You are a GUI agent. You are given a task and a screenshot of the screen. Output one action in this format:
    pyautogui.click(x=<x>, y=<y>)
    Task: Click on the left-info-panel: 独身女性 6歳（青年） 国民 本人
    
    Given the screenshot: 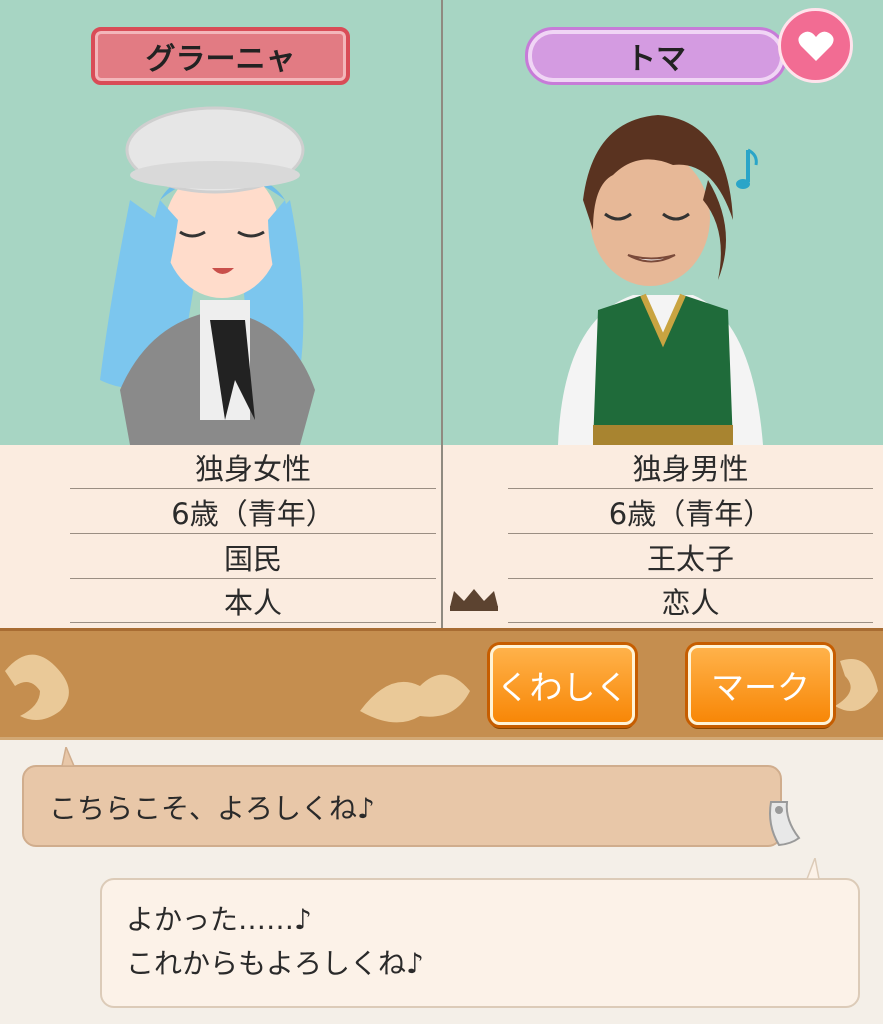 What is the action you would take?
    pyautogui.click(x=220, y=536)
    